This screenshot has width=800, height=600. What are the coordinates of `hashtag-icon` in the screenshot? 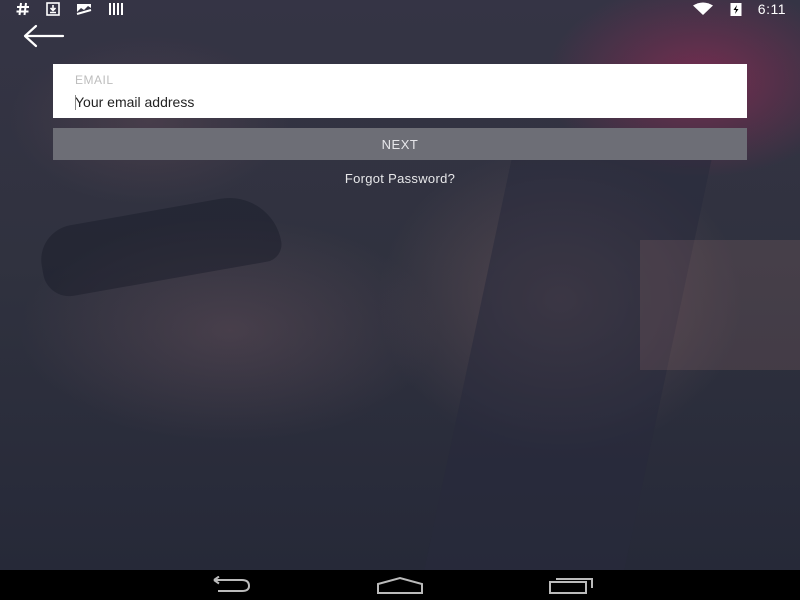 It's located at (23, 9).